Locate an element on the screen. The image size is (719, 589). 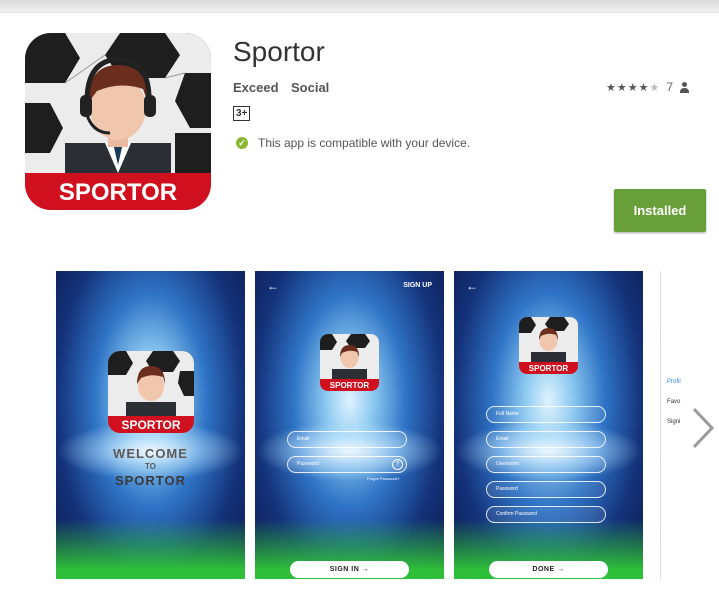
app-title: Sportor is located at coordinates (279, 51).